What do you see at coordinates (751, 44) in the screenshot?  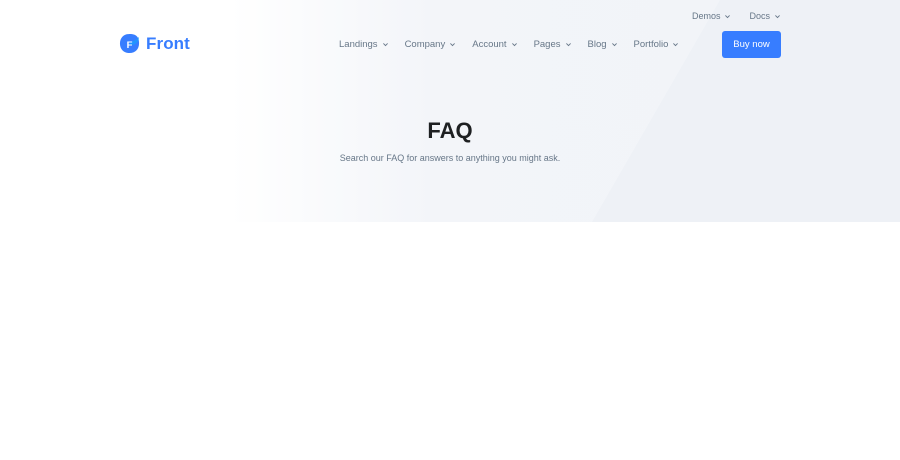 I see `buy-now-button: Buy now` at bounding box center [751, 44].